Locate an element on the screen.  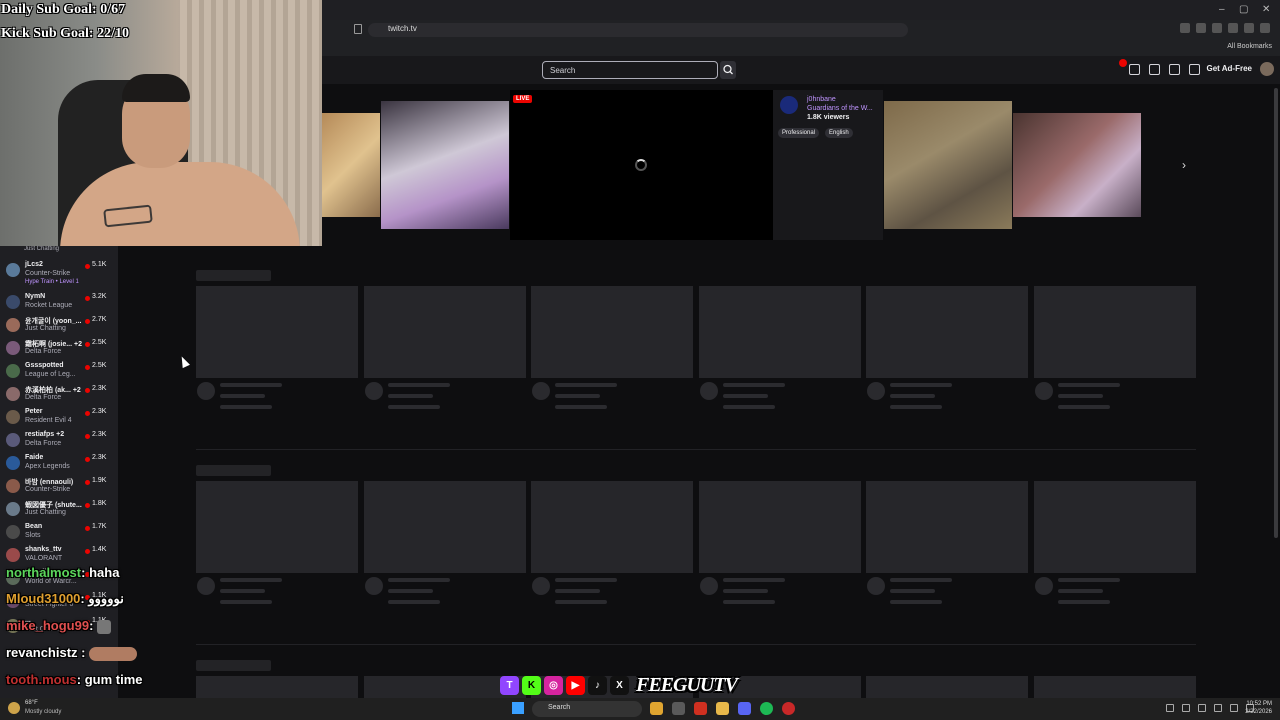
sidebar-channel: restiafps +2 Delta Force 2.3K is located at coordinates (59, 441).